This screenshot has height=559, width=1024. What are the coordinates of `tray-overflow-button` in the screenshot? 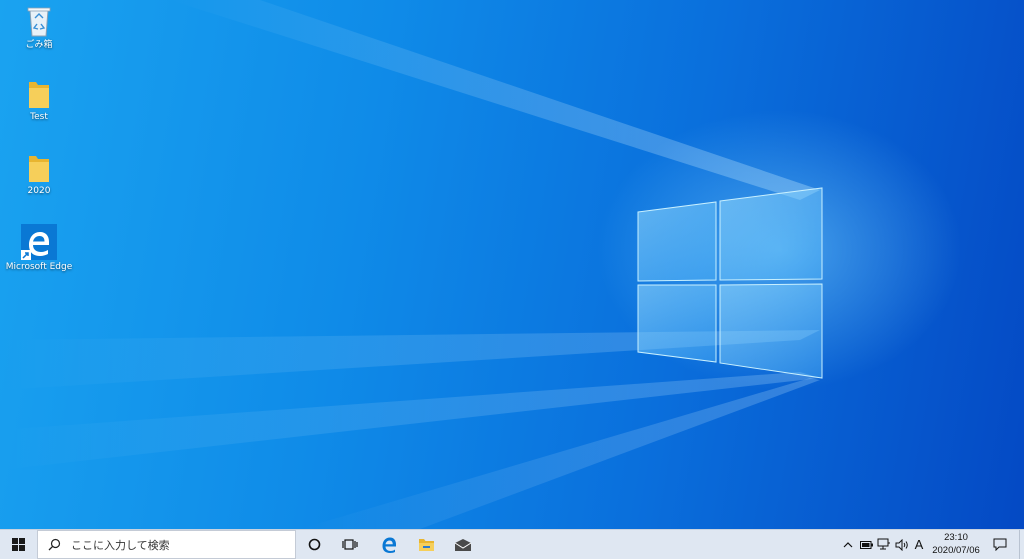 It's located at (848, 544).